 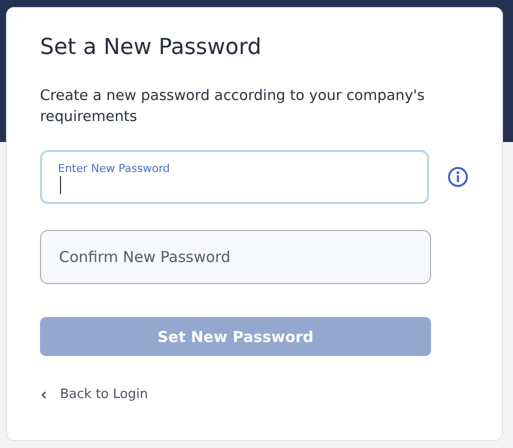 I want to click on description-text: Create a new password according to your company's requirements, so click(x=233, y=107).